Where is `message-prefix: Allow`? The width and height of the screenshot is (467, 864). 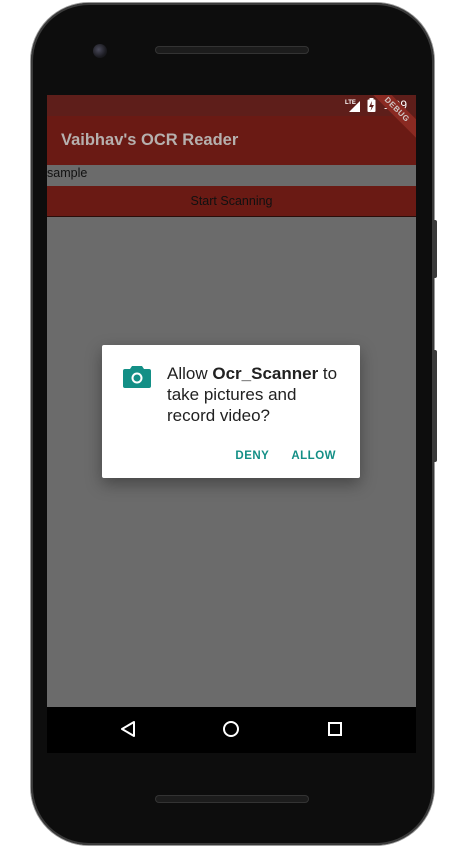 message-prefix: Allow is located at coordinates (190, 373).